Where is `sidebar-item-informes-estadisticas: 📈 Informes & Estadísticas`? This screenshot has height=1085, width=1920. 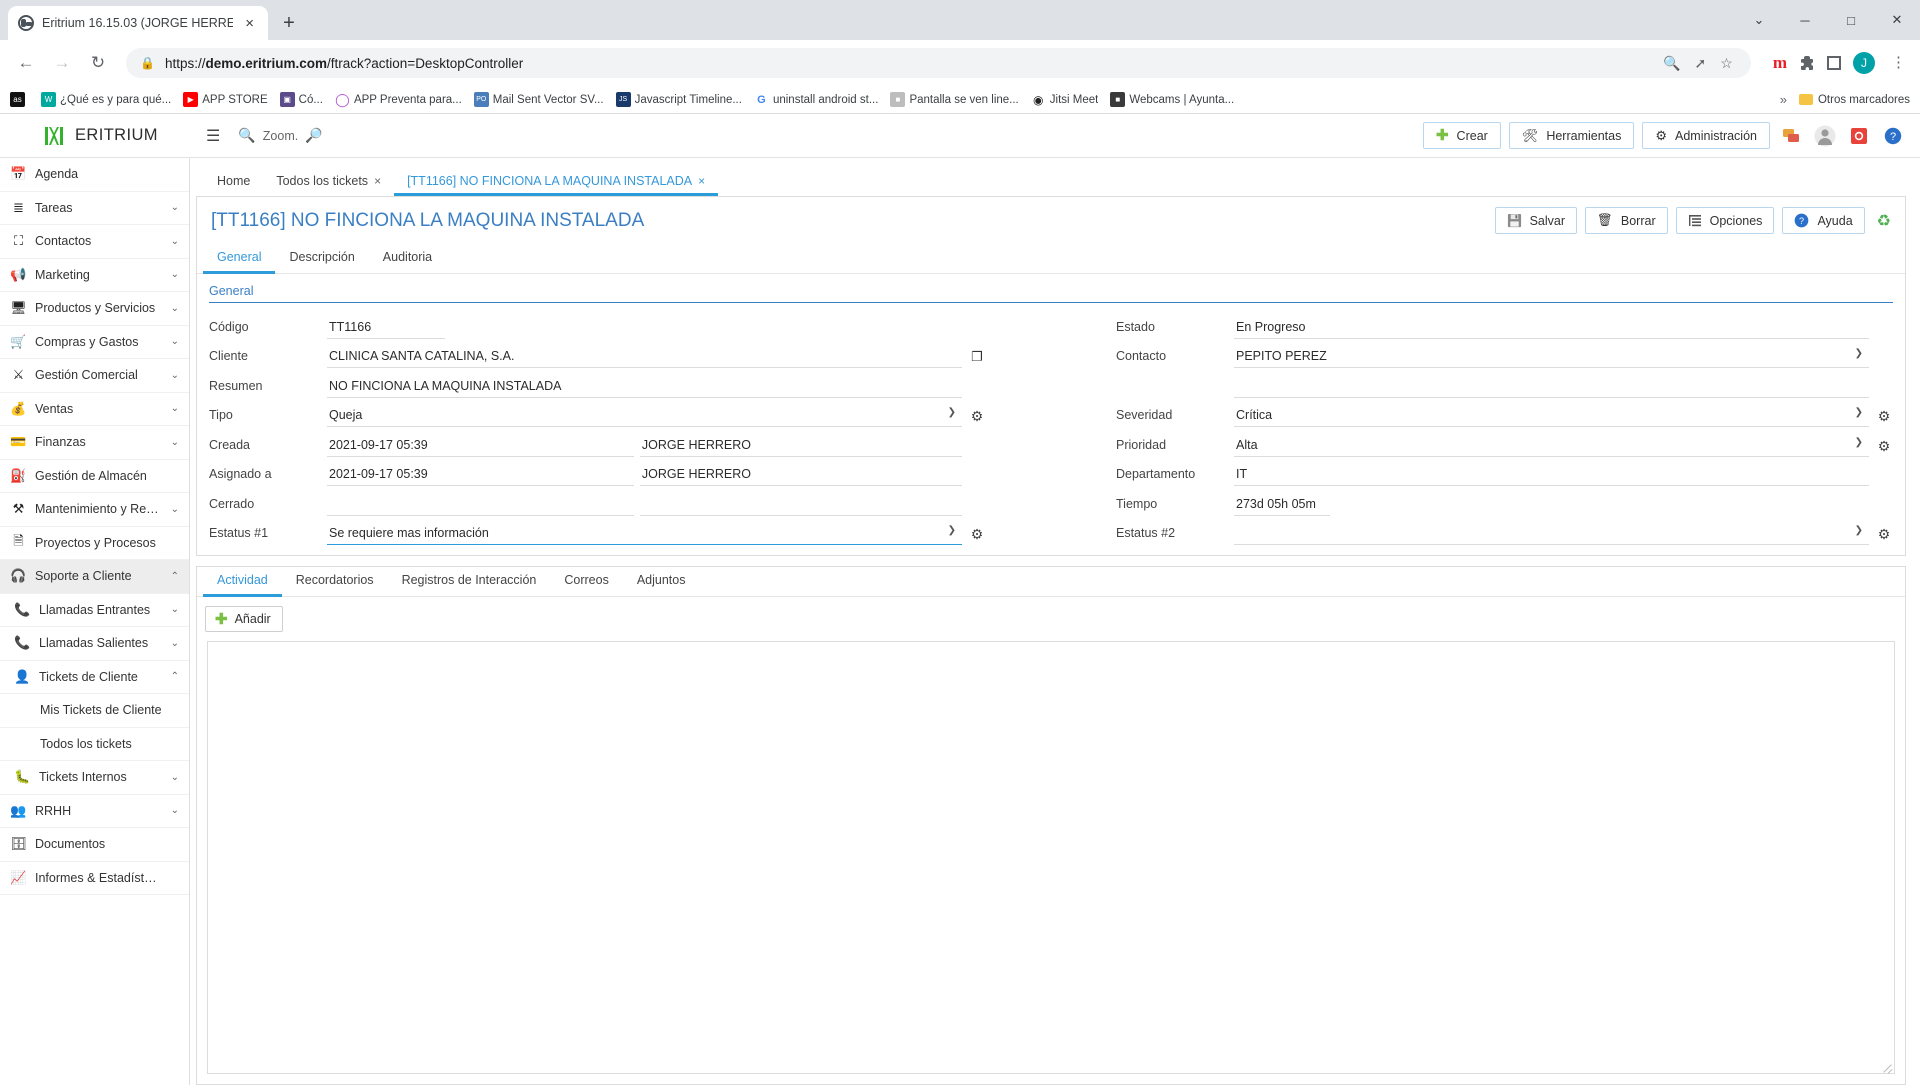
sidebar-item-informes-estadisticas: 📈 Informes & Estadísticas is located at coordinates (94, 878).